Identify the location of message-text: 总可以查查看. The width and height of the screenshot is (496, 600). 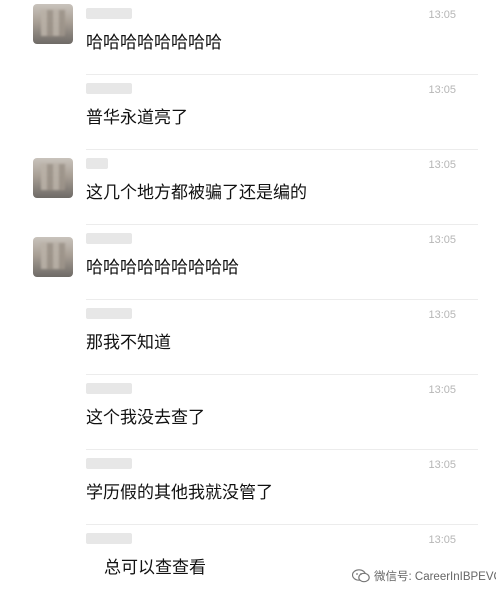
(155, 568).